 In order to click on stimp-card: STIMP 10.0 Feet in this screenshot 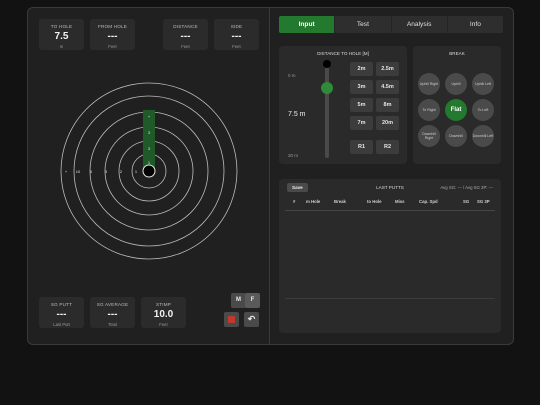, I will do `click(163, 312)`.